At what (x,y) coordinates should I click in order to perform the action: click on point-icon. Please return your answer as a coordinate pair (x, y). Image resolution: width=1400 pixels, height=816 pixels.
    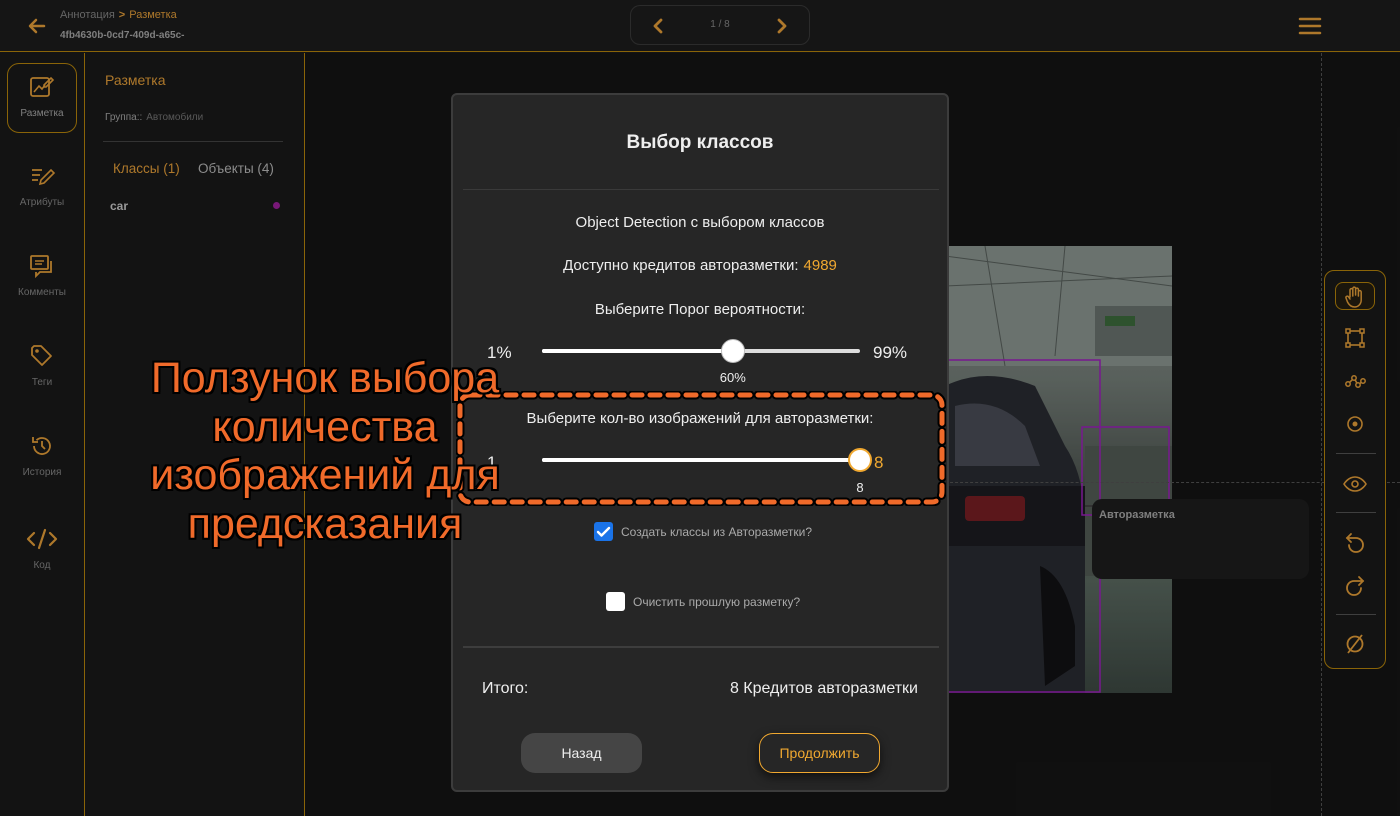
    Looking at the image, I should click on (1355, 424).